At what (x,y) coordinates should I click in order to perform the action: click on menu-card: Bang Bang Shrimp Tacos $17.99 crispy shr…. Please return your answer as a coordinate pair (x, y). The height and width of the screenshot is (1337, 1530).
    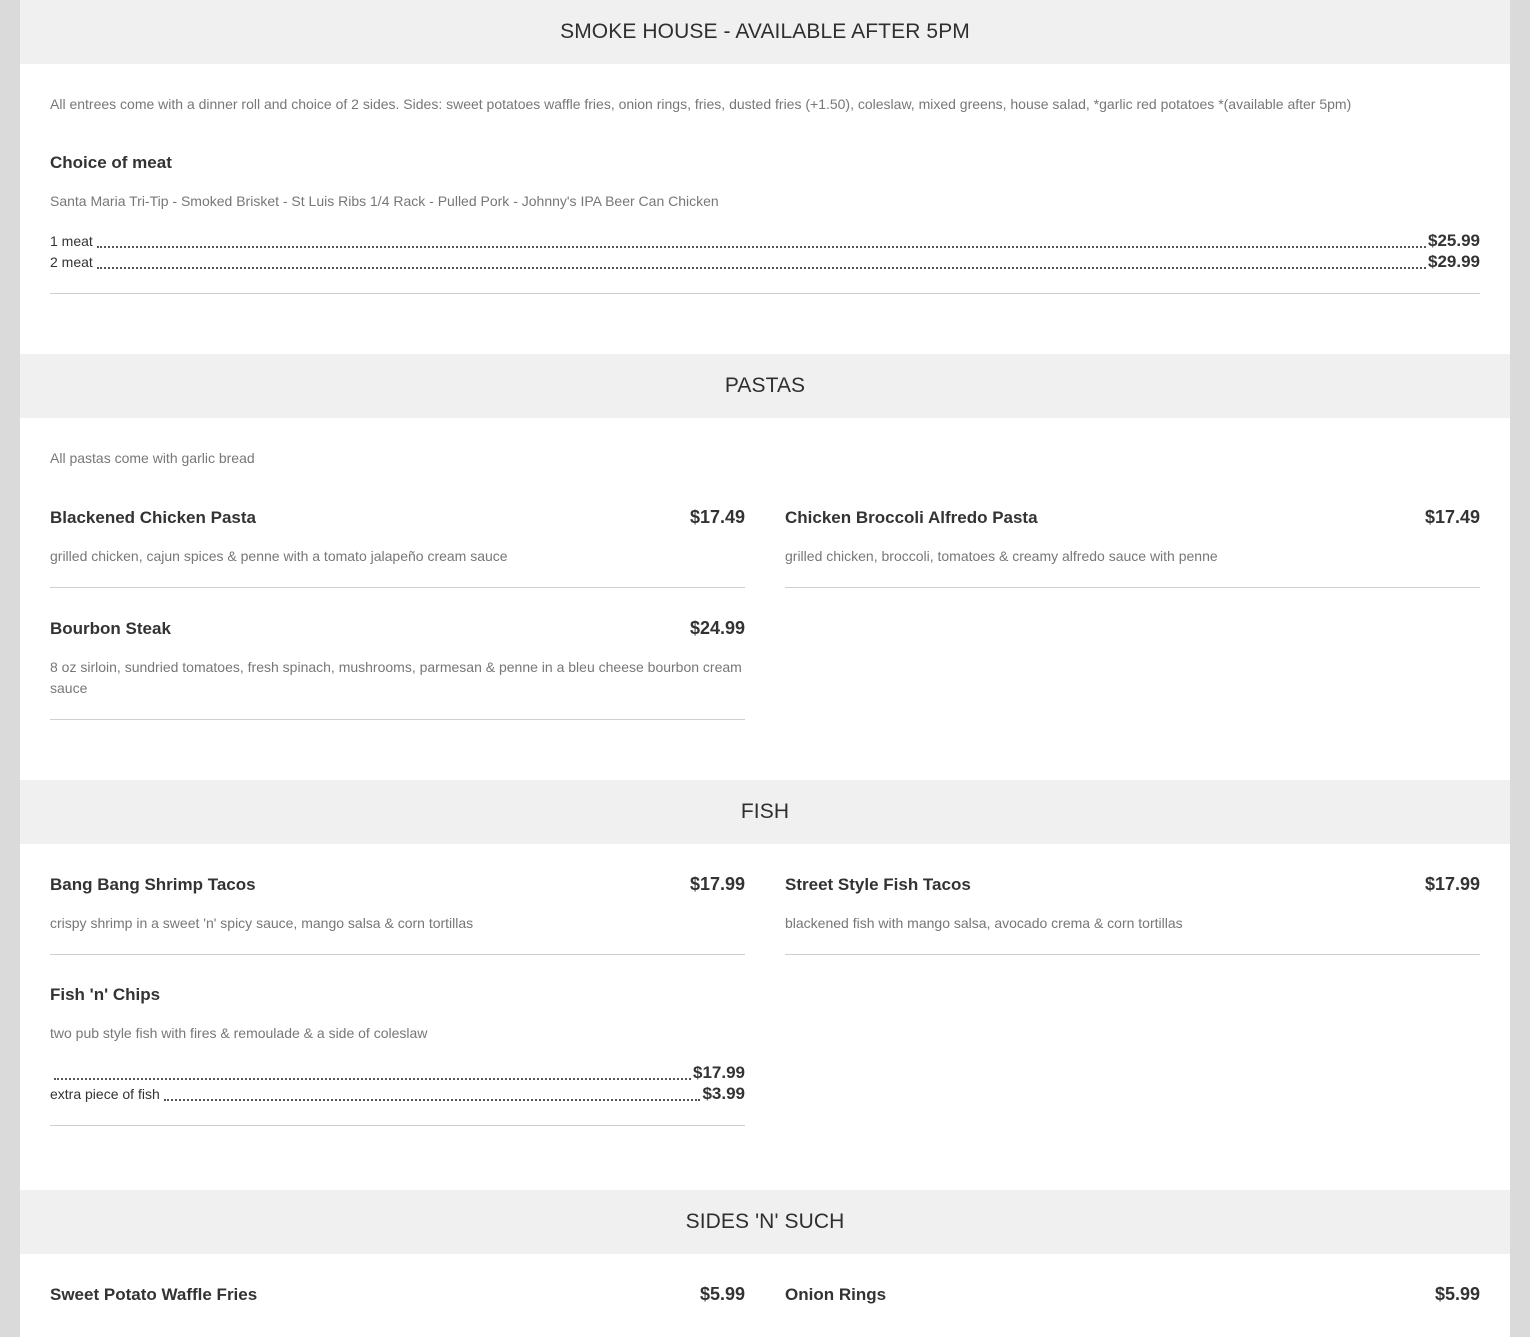
    Looking at the image, I should click on (397, 914).